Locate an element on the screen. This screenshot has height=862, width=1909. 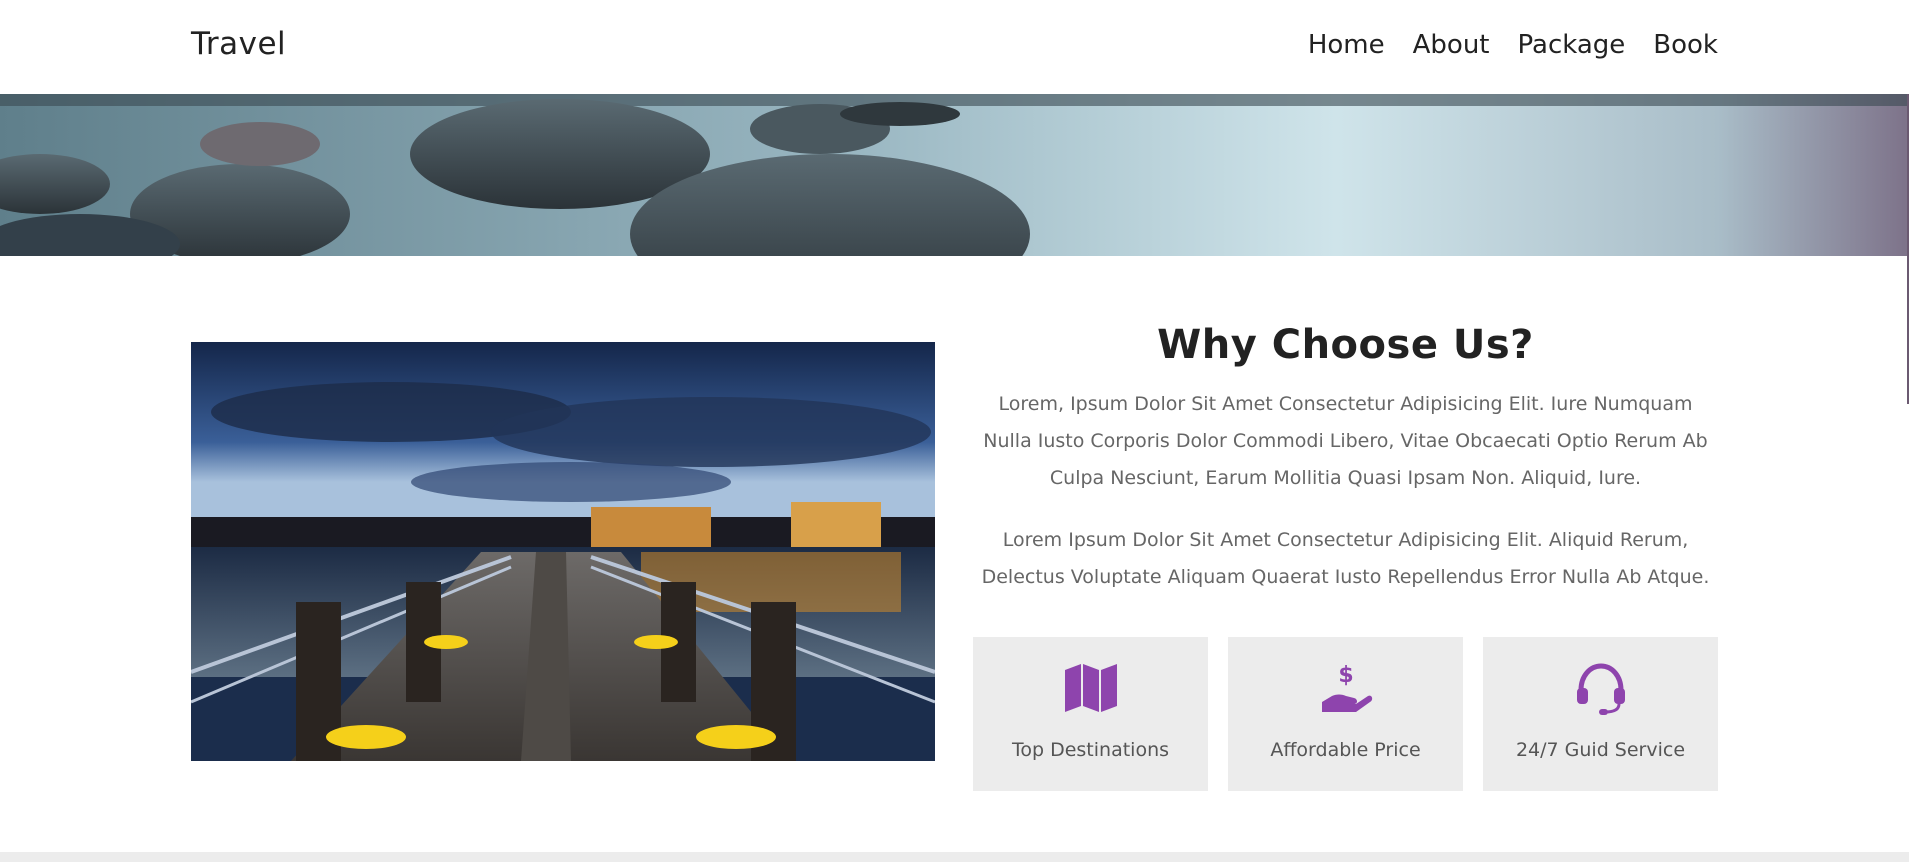
feature-card-service: 24/7 Guid Service is located at coordinates (1600, 714).